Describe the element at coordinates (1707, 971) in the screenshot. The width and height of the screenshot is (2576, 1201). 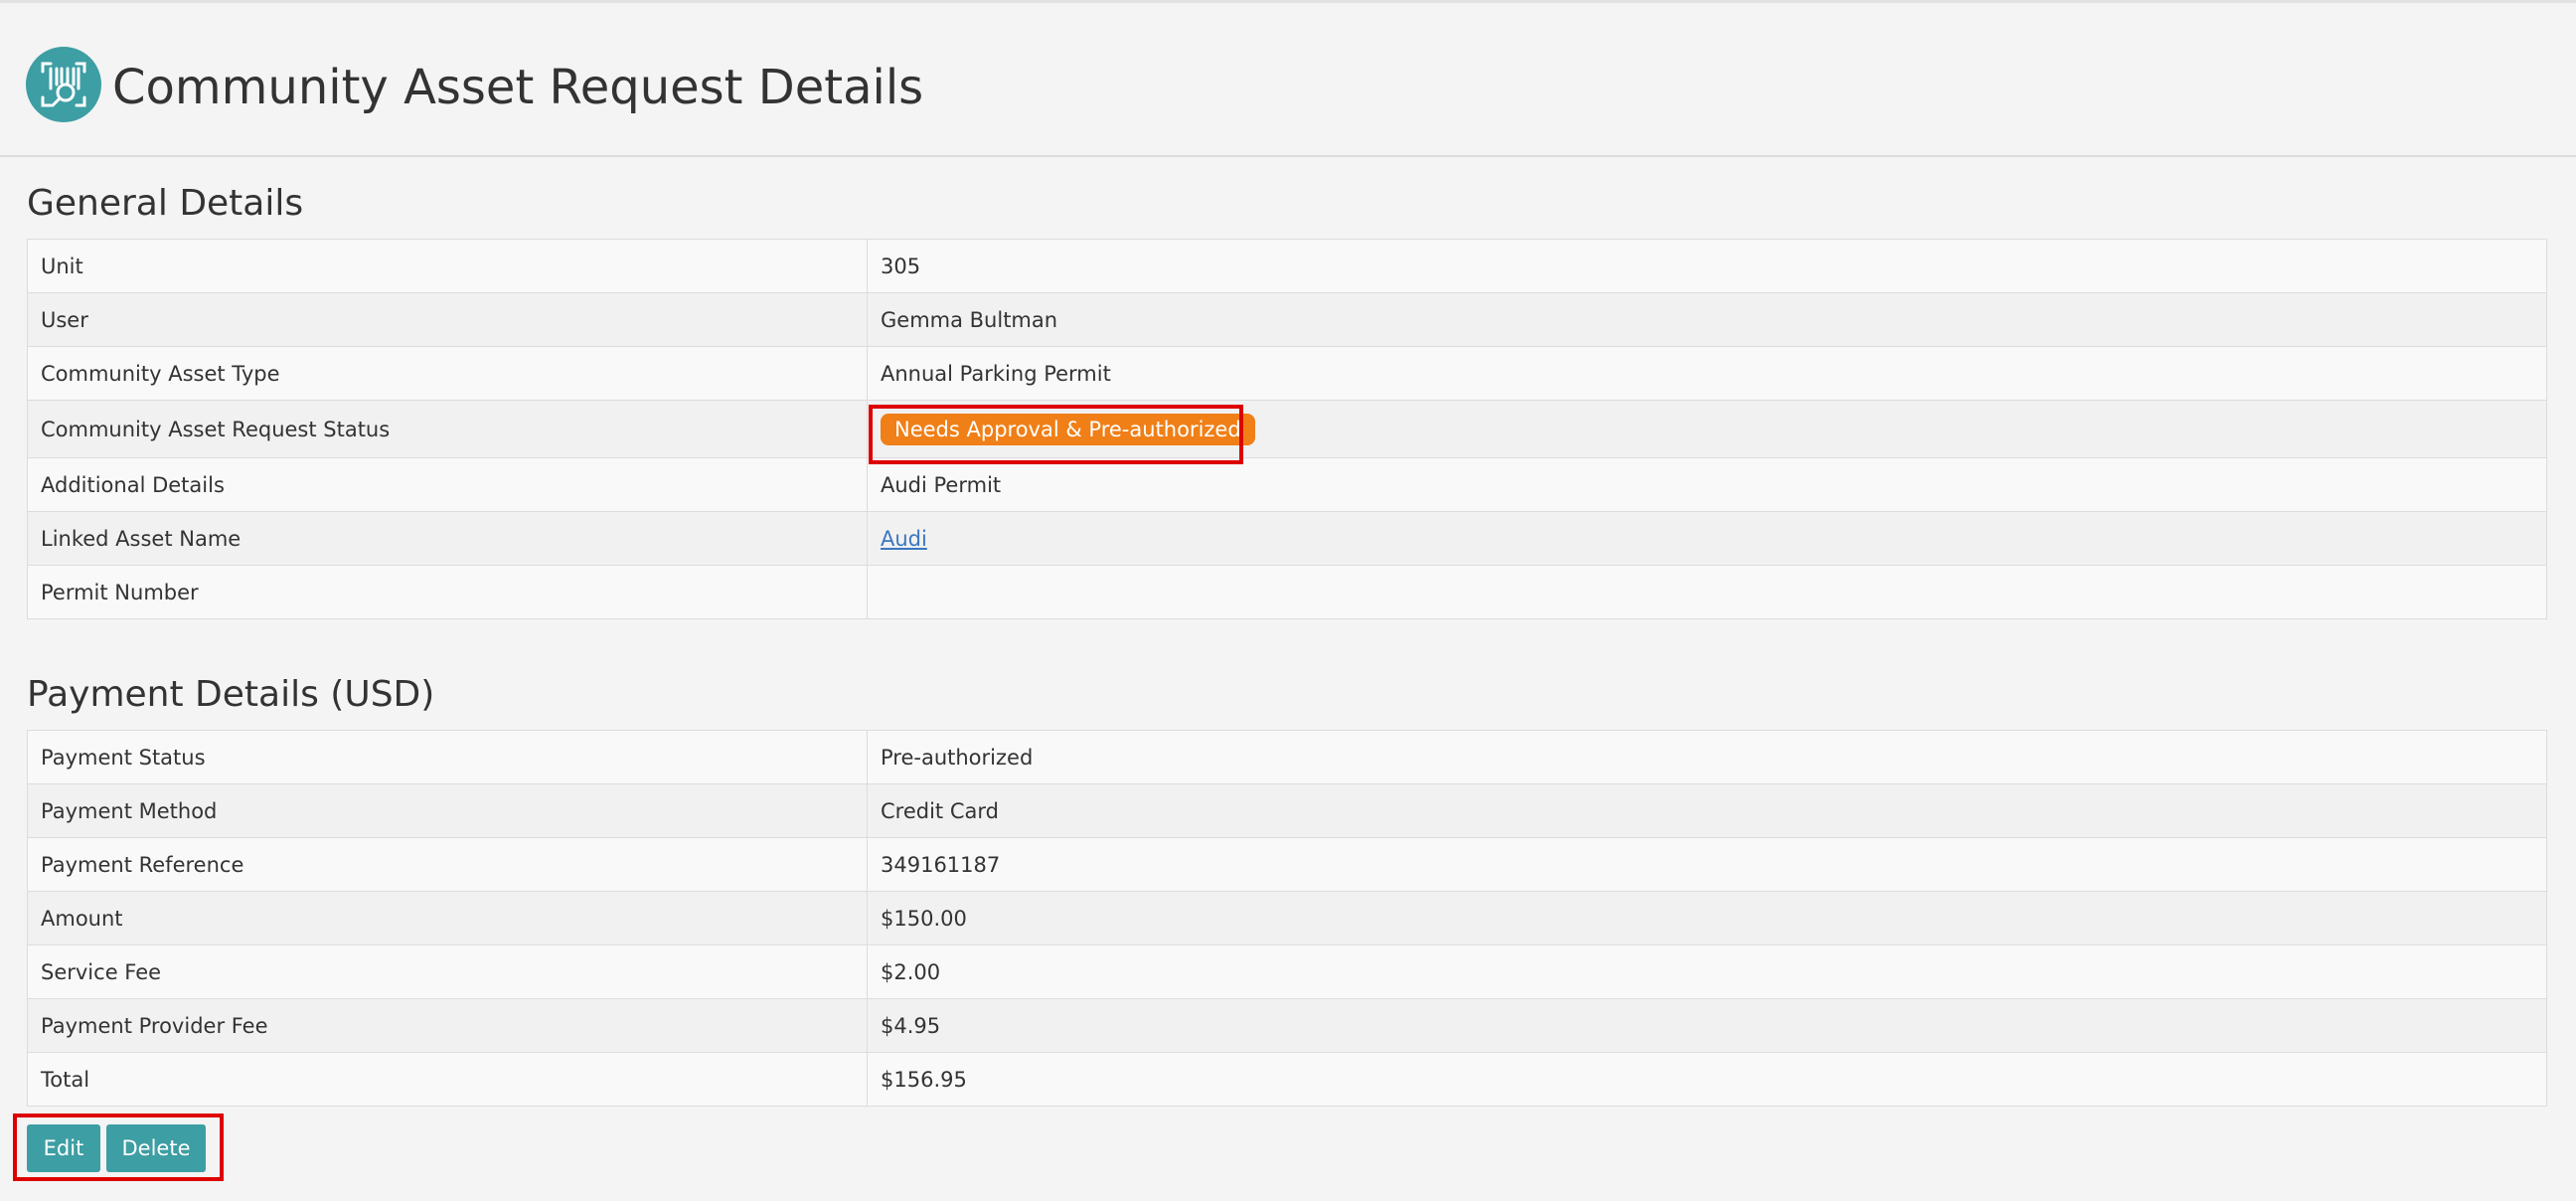
I see `service-fee-value: $2.00` at that location.